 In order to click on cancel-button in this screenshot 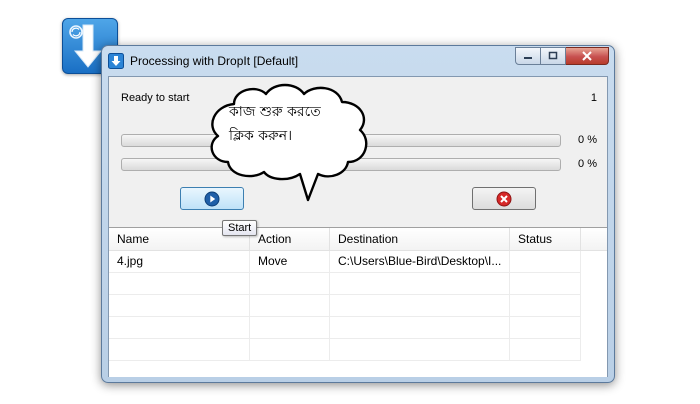, I will do `click(504, 198)`.